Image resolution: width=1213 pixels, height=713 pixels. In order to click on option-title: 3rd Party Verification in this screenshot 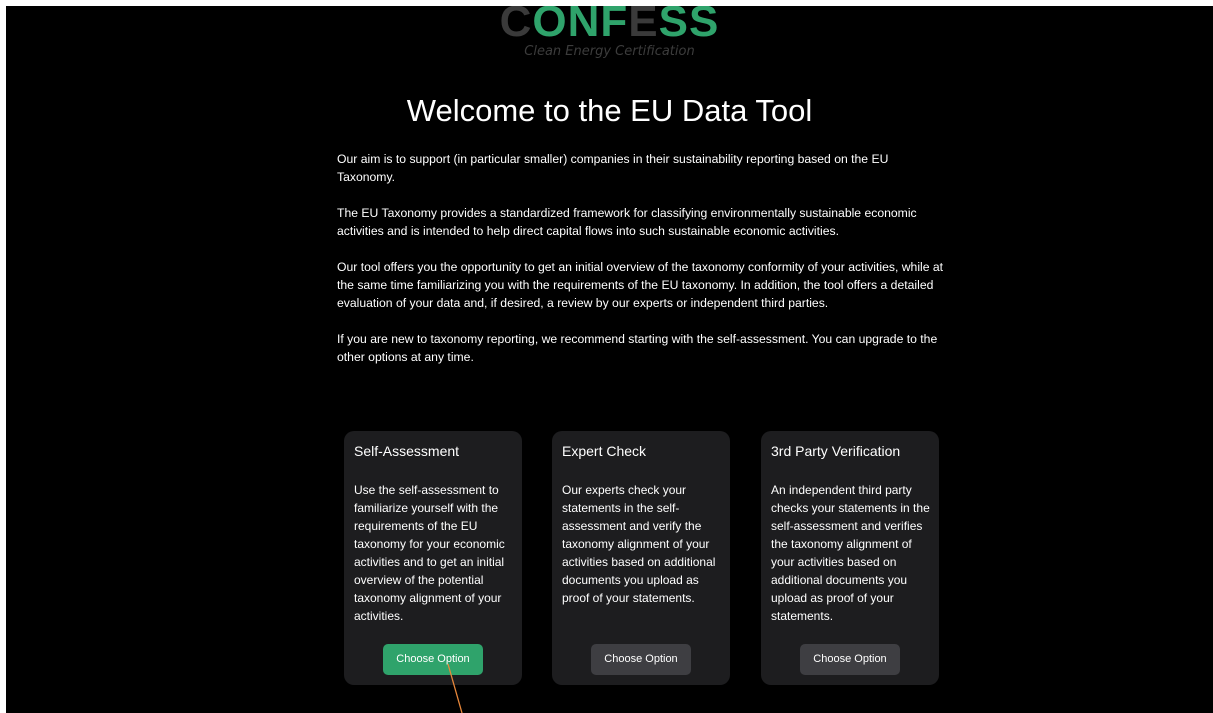, I will do `click(836, 451)`.